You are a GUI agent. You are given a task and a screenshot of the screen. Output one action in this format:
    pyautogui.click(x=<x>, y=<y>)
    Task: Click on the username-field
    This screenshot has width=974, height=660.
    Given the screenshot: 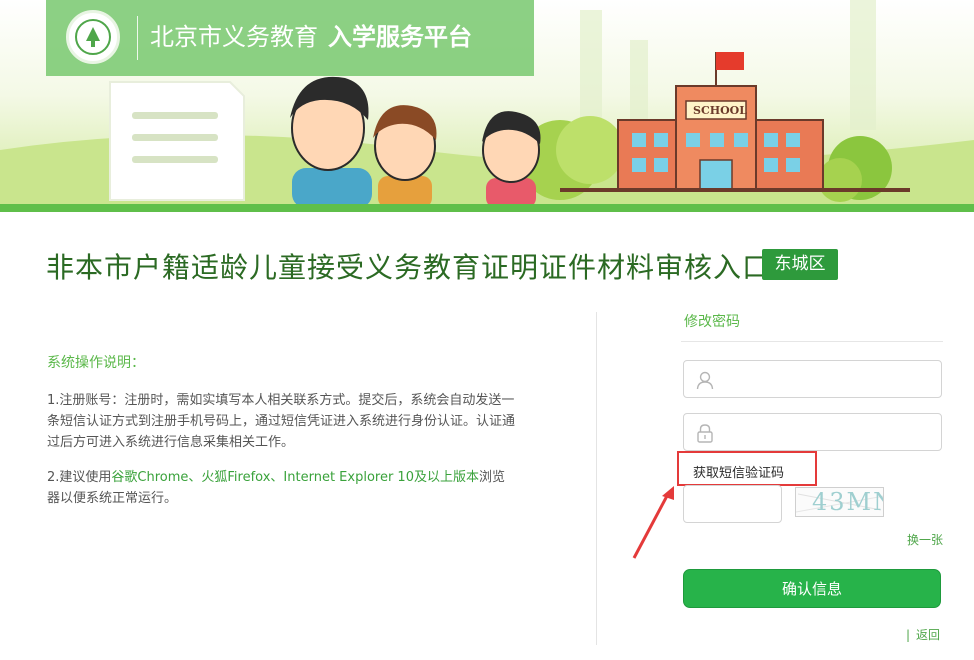 What is the action you would take?
    pyautogui.click(x=812, y=379)
    